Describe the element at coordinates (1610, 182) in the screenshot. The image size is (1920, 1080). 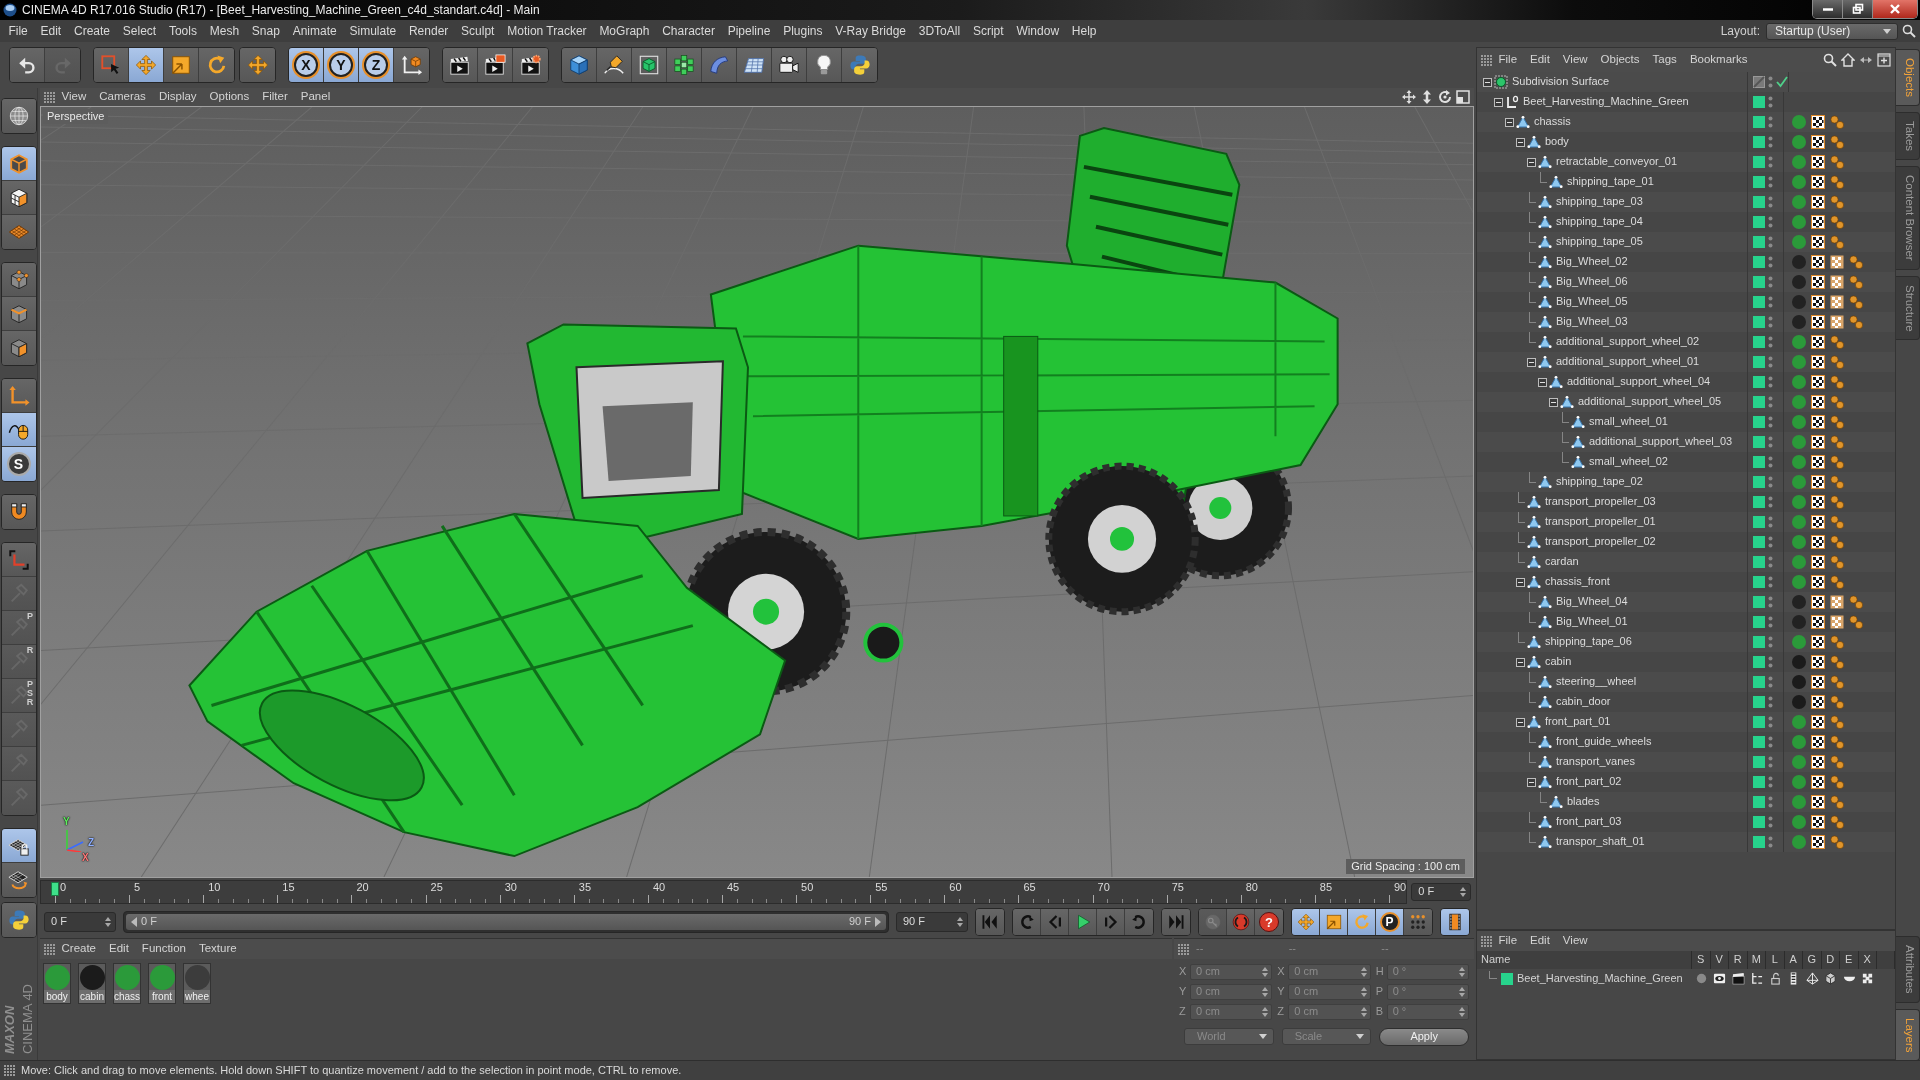
I see `object-name: shipping_tape_01` at that location.